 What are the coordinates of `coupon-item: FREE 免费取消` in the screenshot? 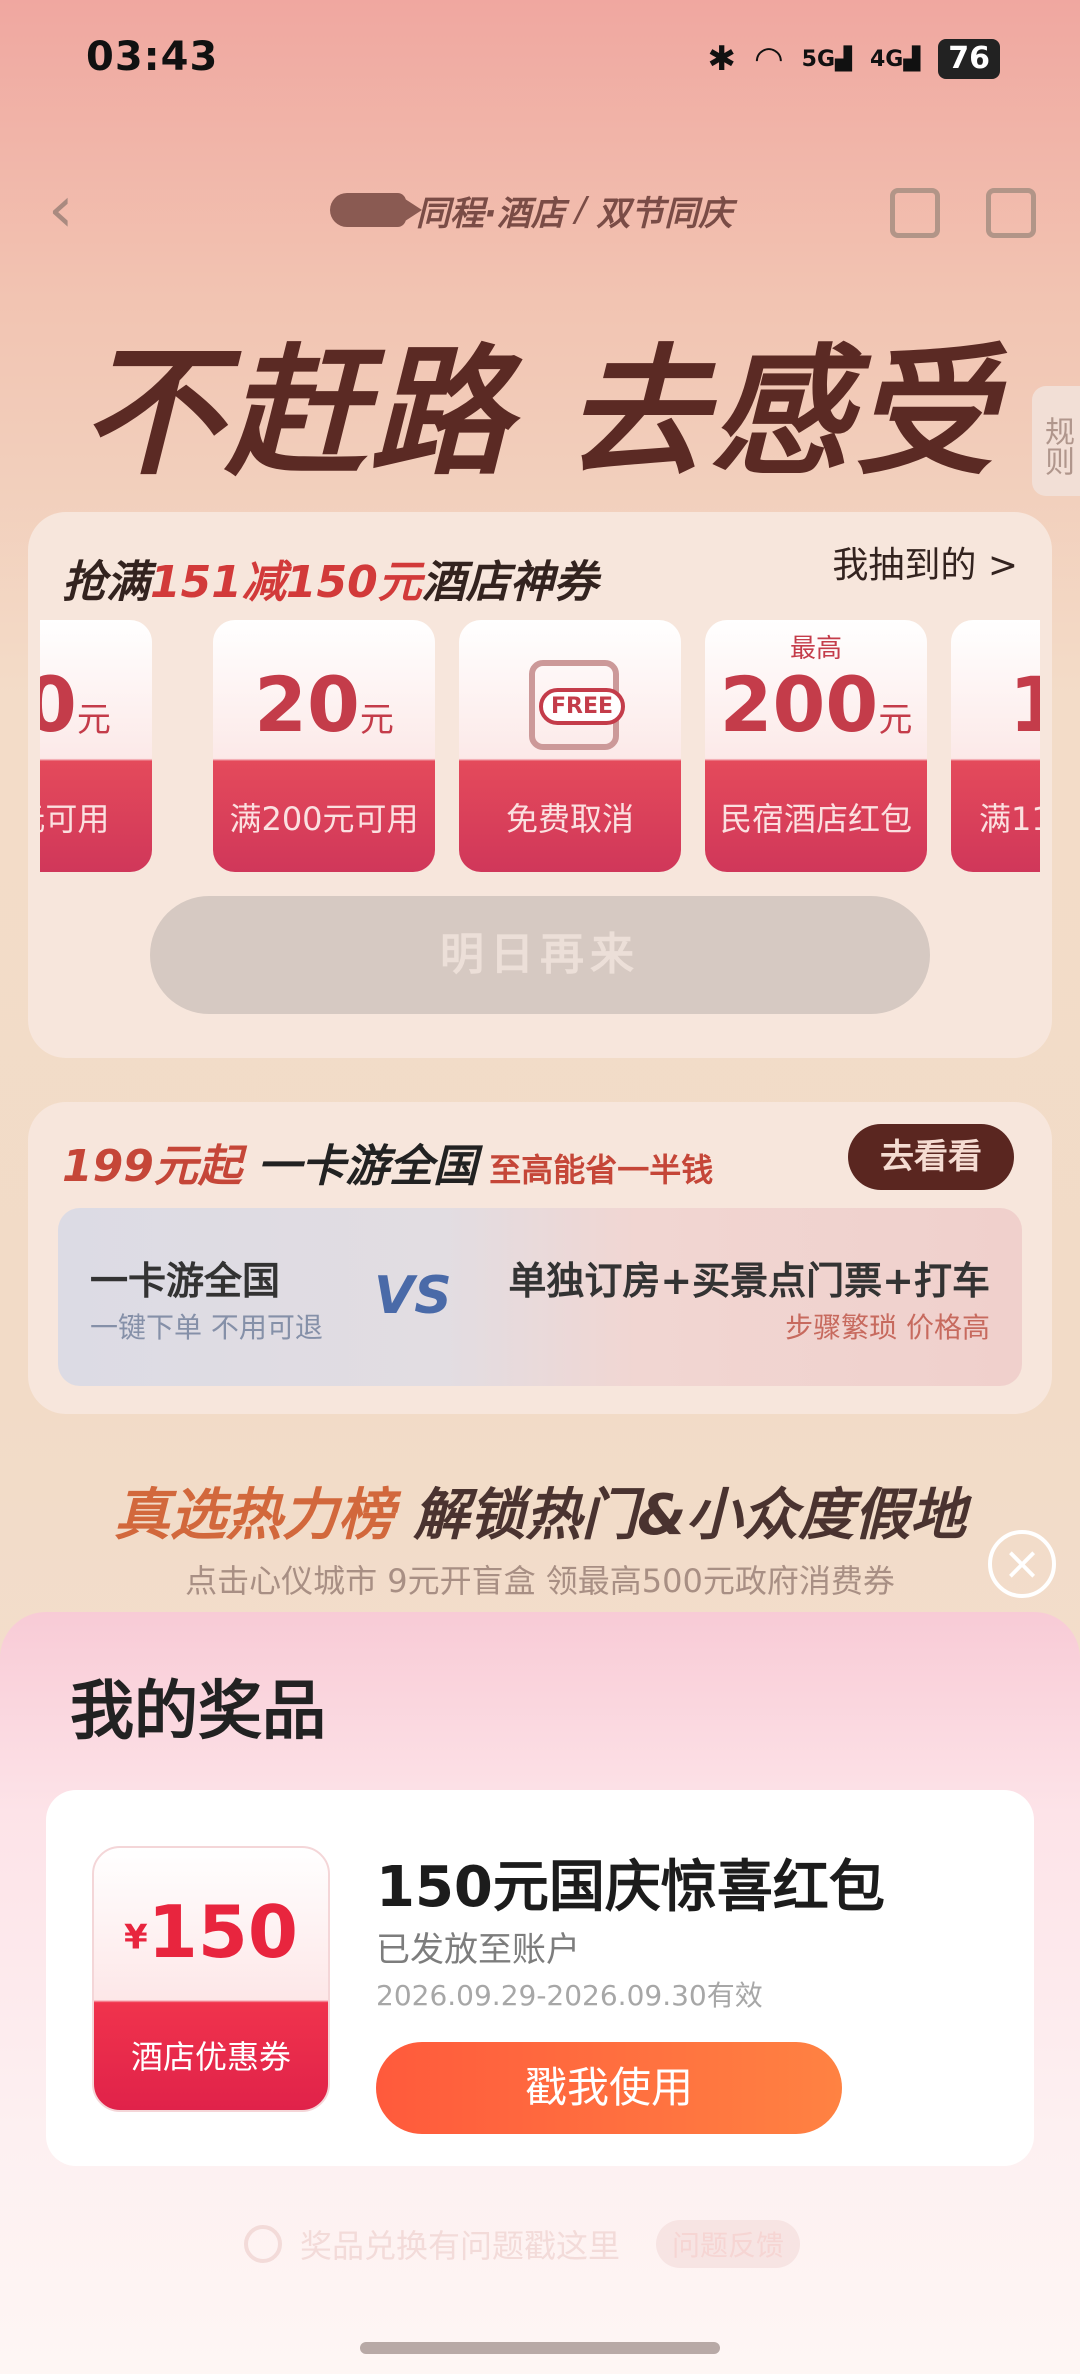 It's located at (570, 746).